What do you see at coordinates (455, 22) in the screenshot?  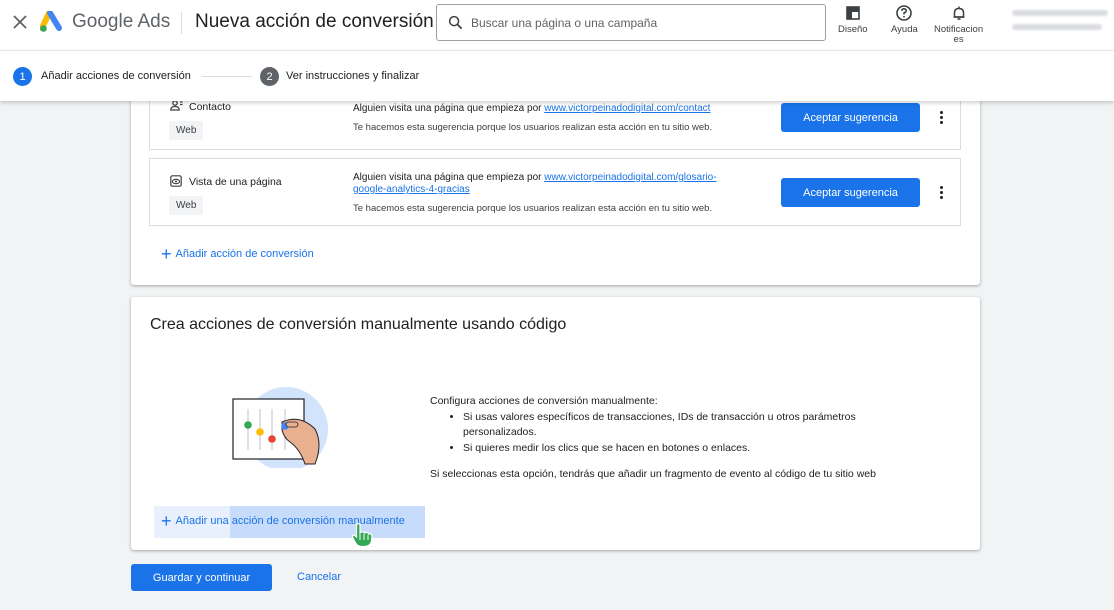 I see `search-icon` at bounding box center [455, 22].